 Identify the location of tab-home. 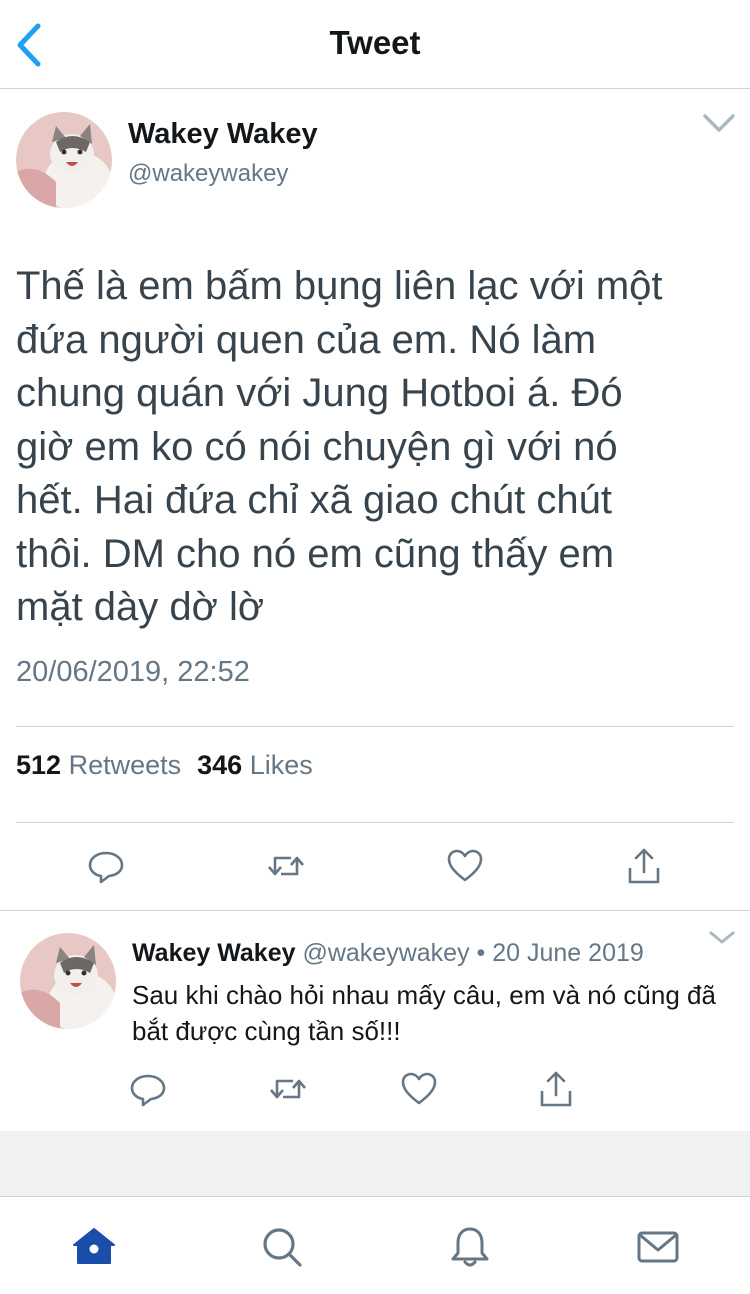
(94, 1247).